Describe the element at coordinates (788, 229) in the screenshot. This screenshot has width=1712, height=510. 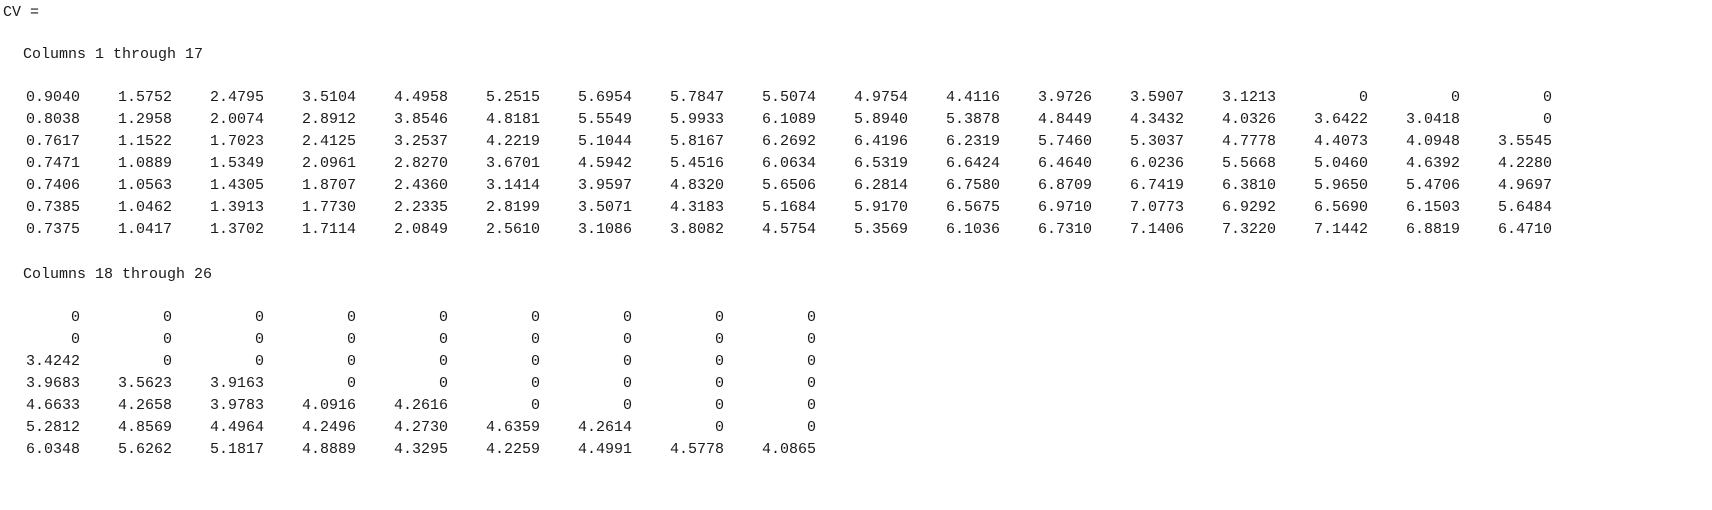
I see `matrix-cell: 4.5754` at that location.